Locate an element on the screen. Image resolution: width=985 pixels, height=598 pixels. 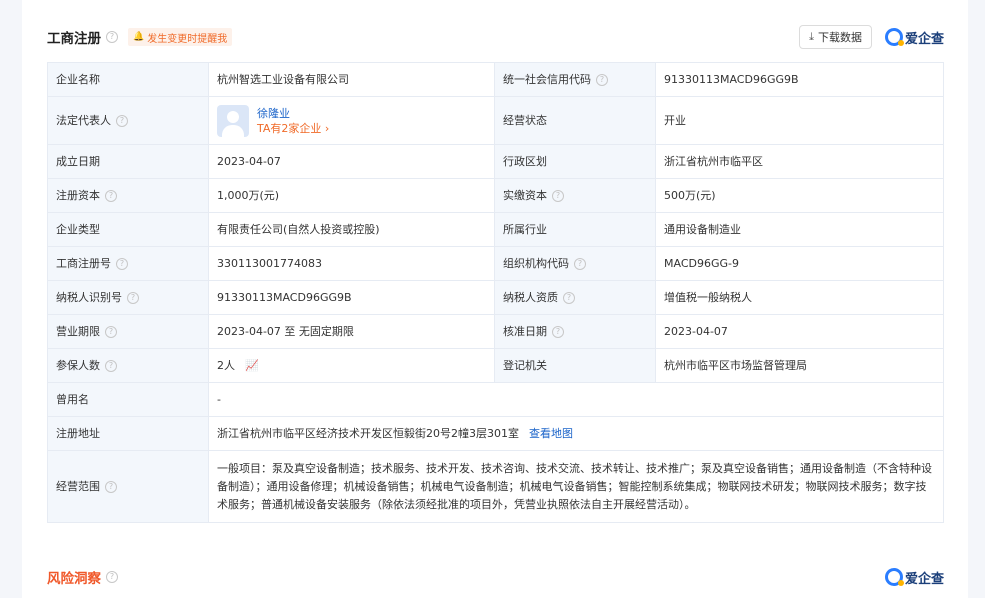
remind-label: 发生变更时提醒我 is located at coordinates (187, 39).